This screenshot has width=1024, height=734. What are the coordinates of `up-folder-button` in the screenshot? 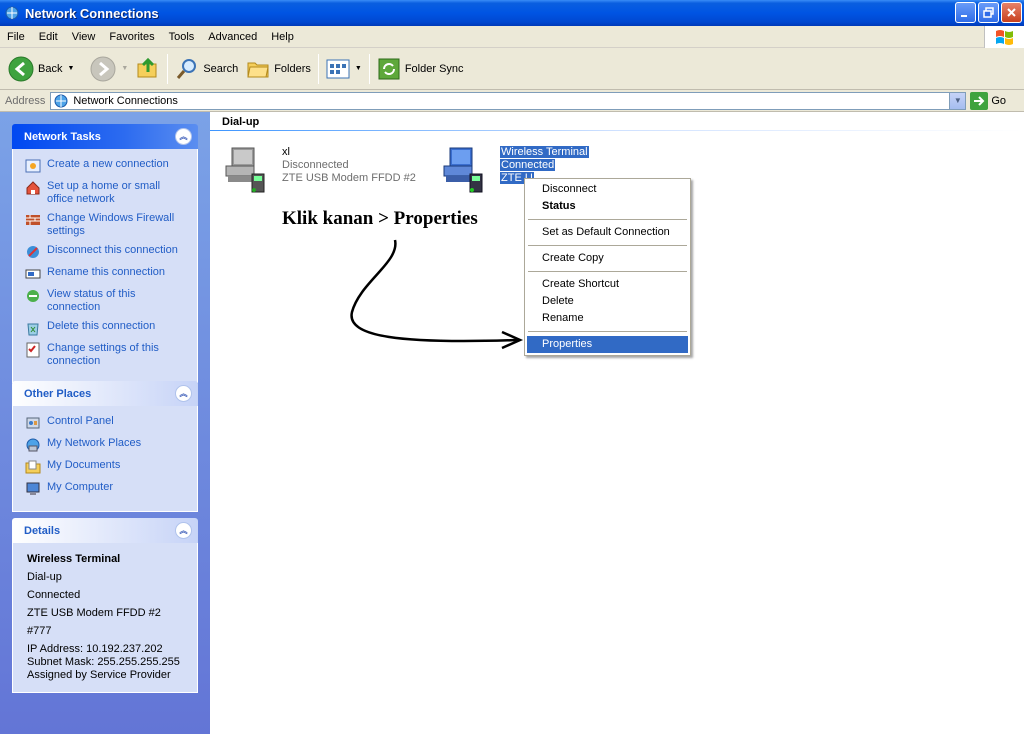 It's located at (148, 69).